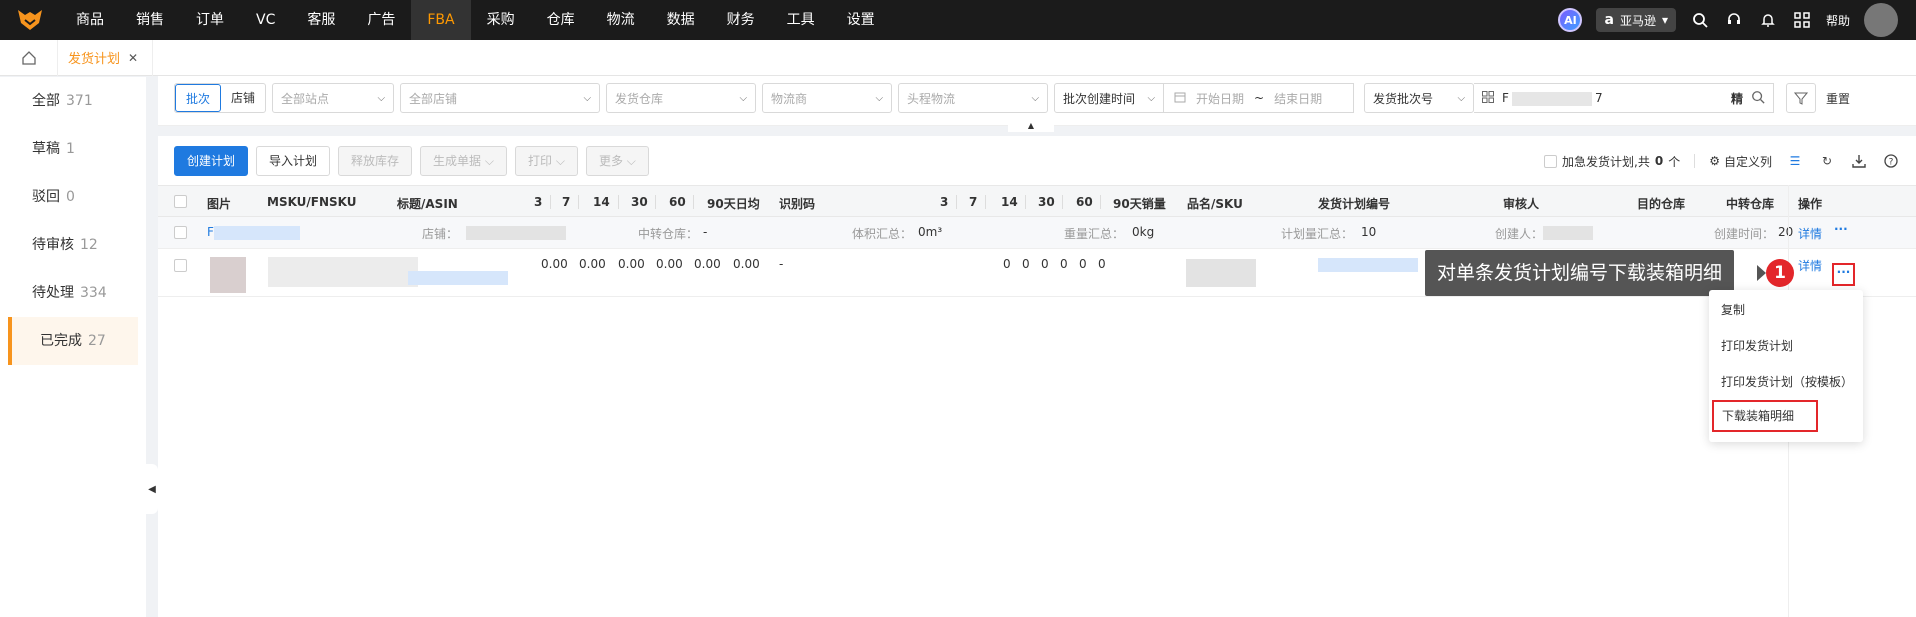  What do you see at coordinates (73, 197) in the screenshot?
I see `sidebar-item-rejected: 驳回 0` at bounding box center [73, 197].